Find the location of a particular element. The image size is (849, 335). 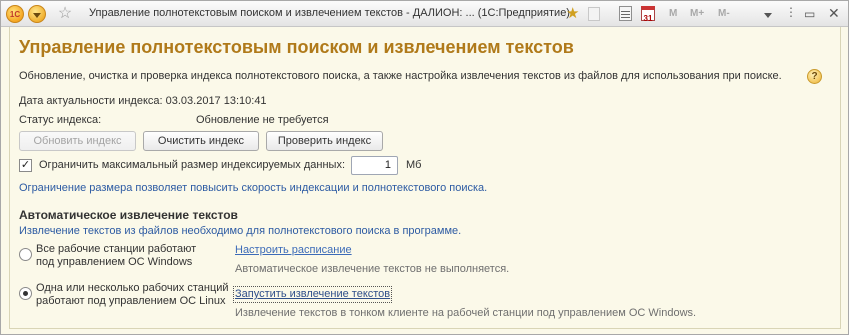

favorites-star-icon: ☆ is located at coordinates (65, 14).